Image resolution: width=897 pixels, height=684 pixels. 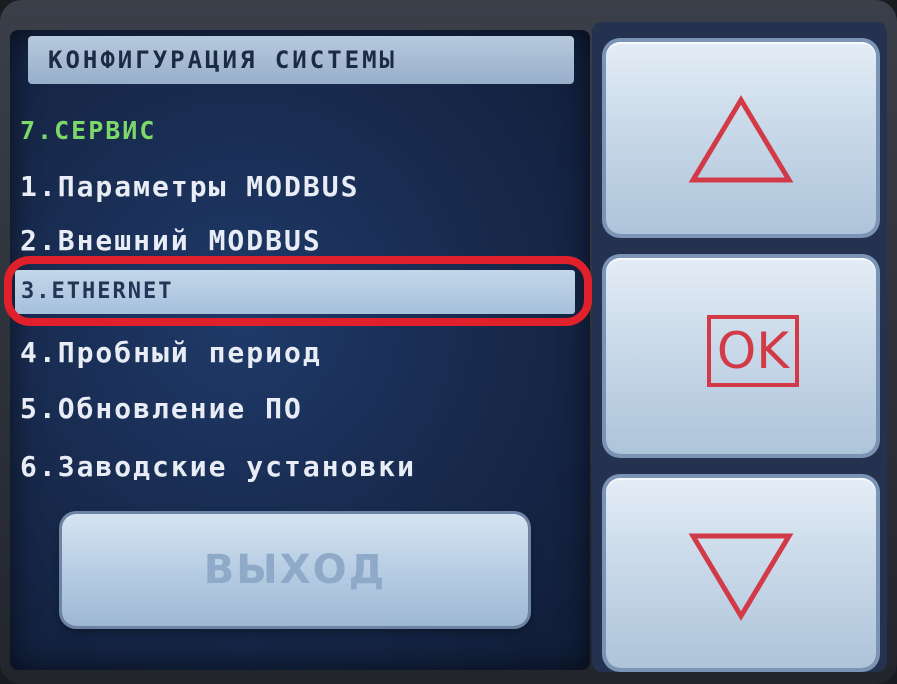 I want to click on selection-highlight-ring, so click(x=298, y=291).